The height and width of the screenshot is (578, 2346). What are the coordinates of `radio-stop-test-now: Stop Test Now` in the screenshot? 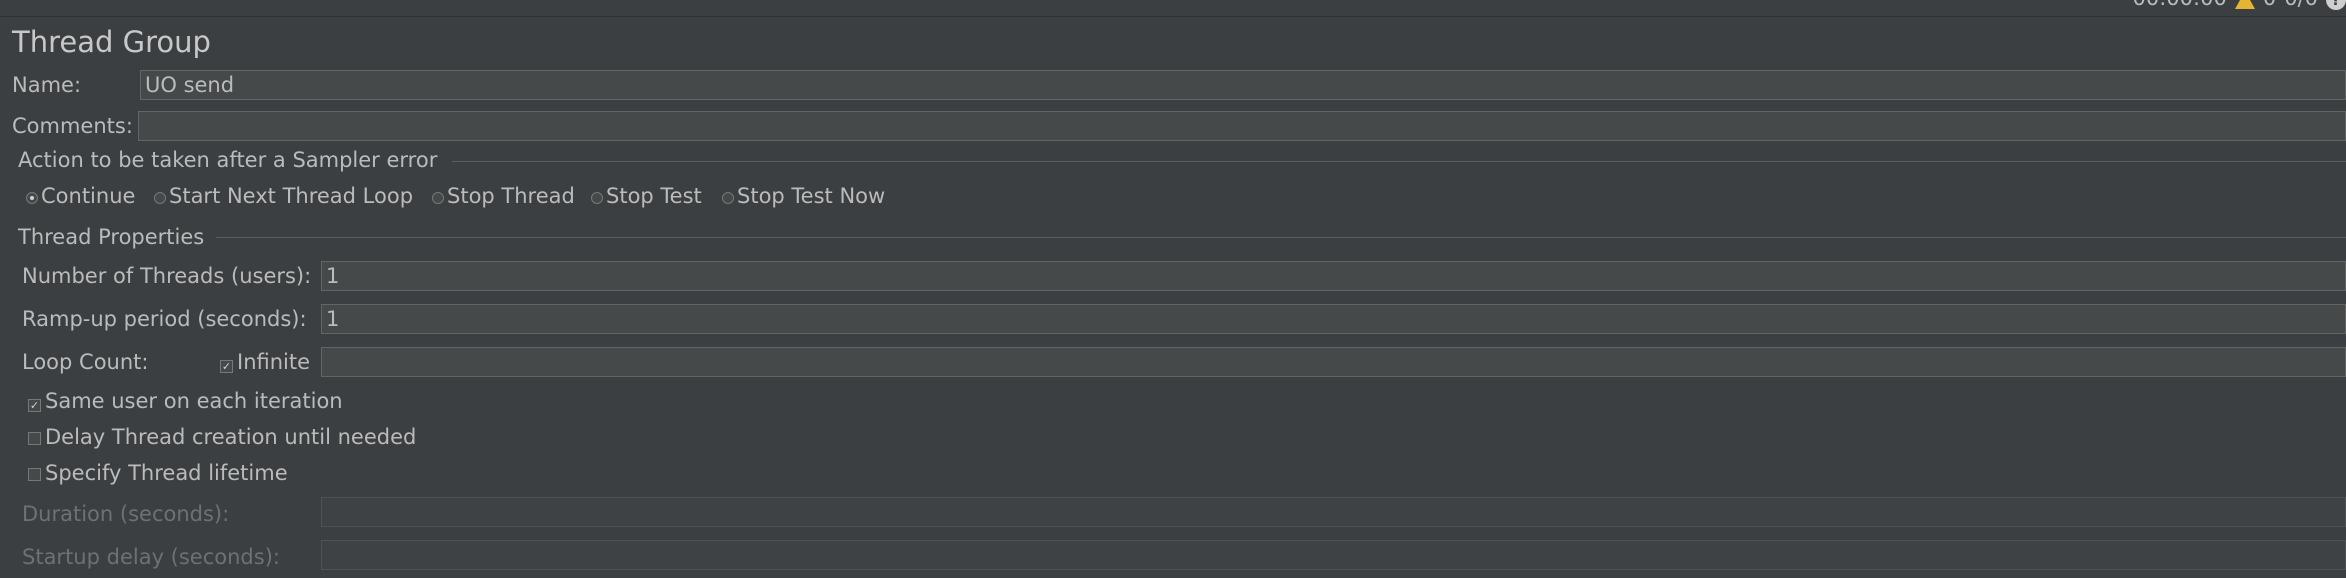 It's located at (803, 196).